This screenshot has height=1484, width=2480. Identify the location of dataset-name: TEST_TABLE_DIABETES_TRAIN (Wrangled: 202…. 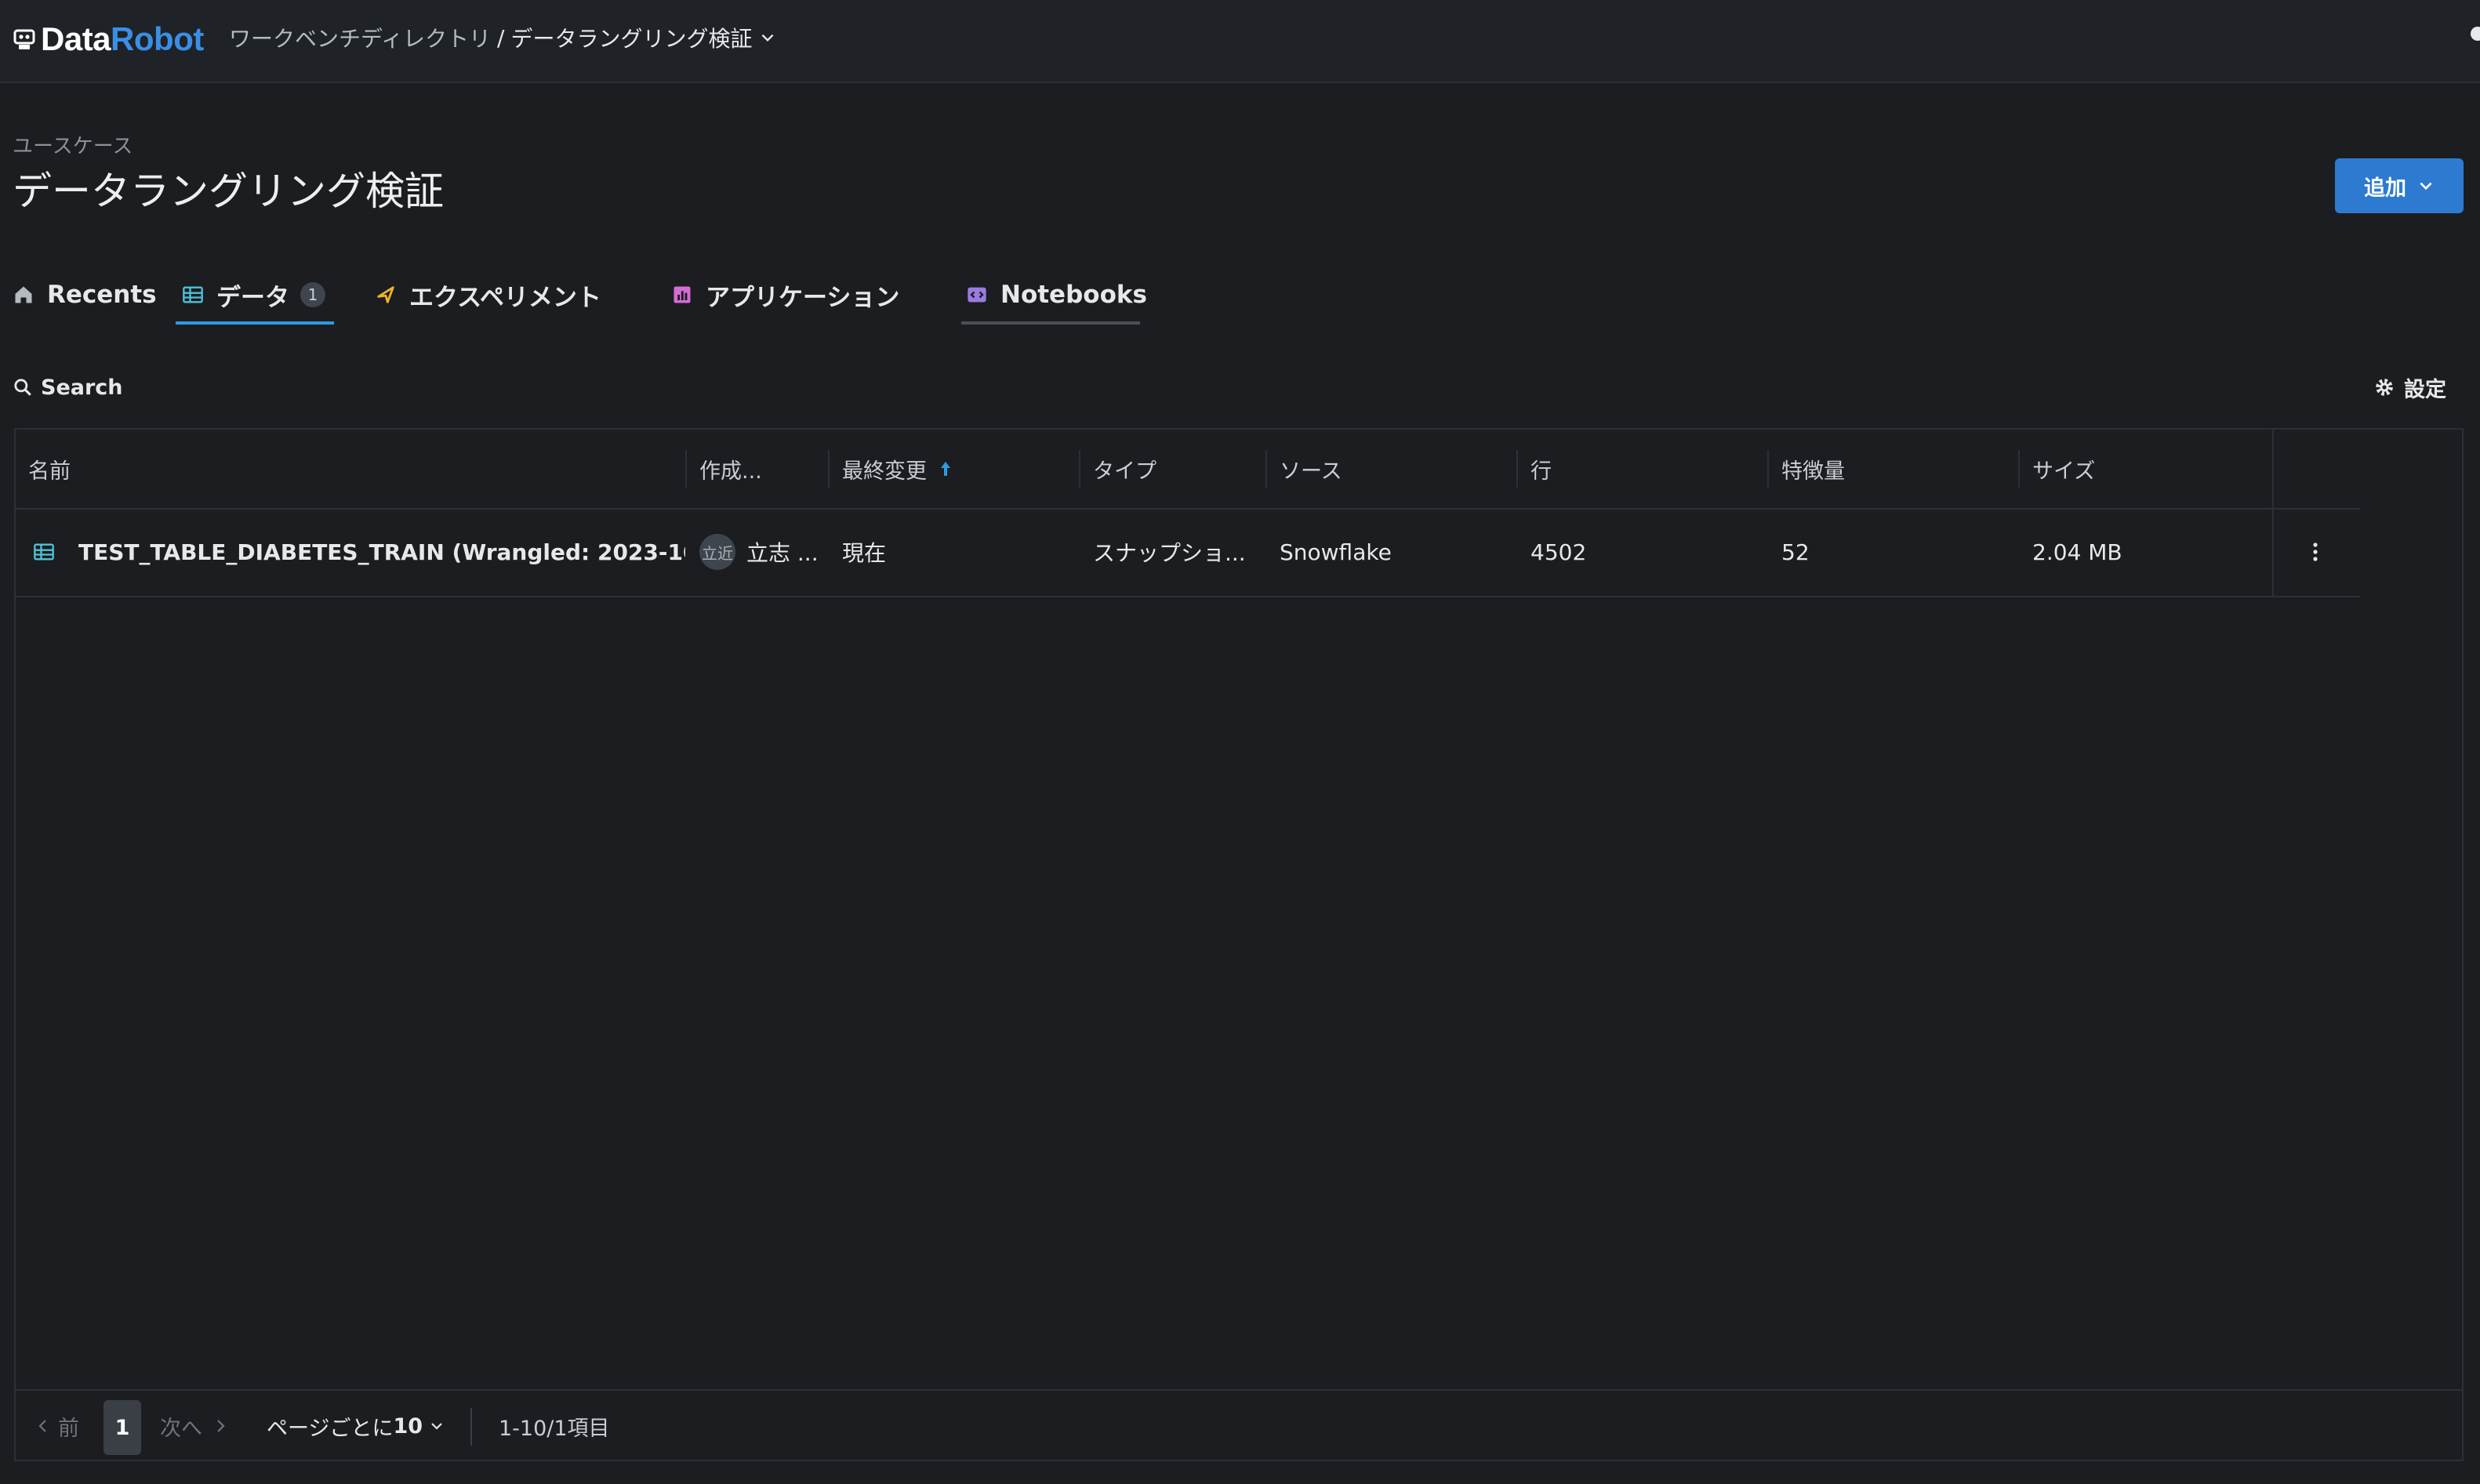
(381, 552).